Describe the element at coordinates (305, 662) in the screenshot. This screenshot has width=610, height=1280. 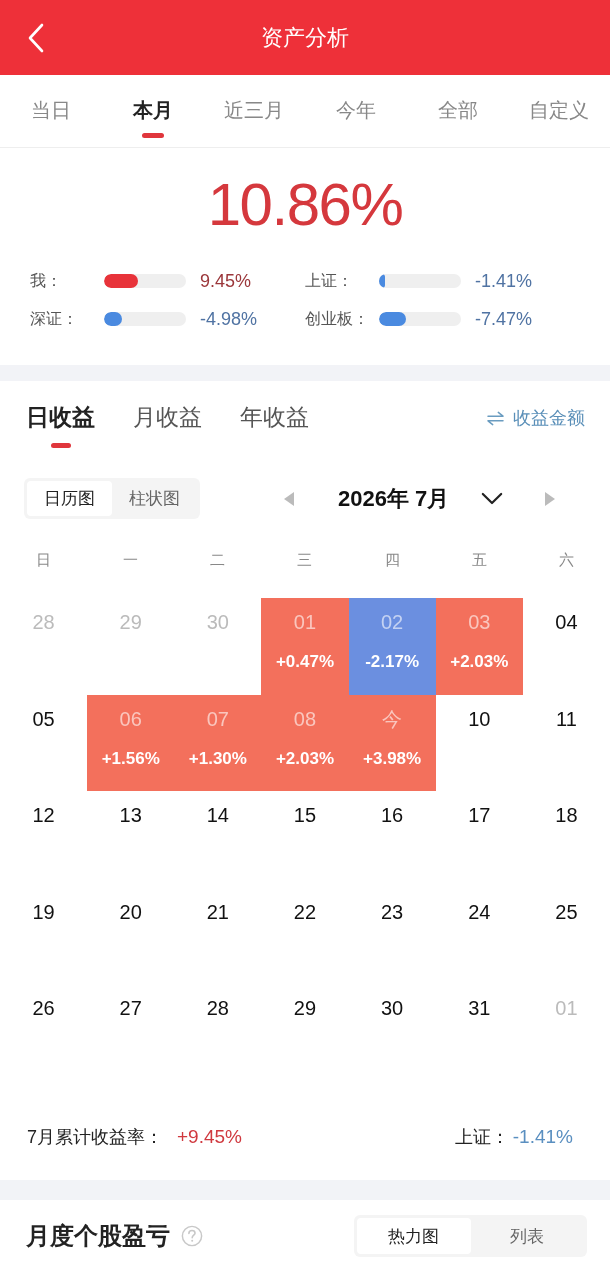
I see `daily-change: +0.47%` at that location.